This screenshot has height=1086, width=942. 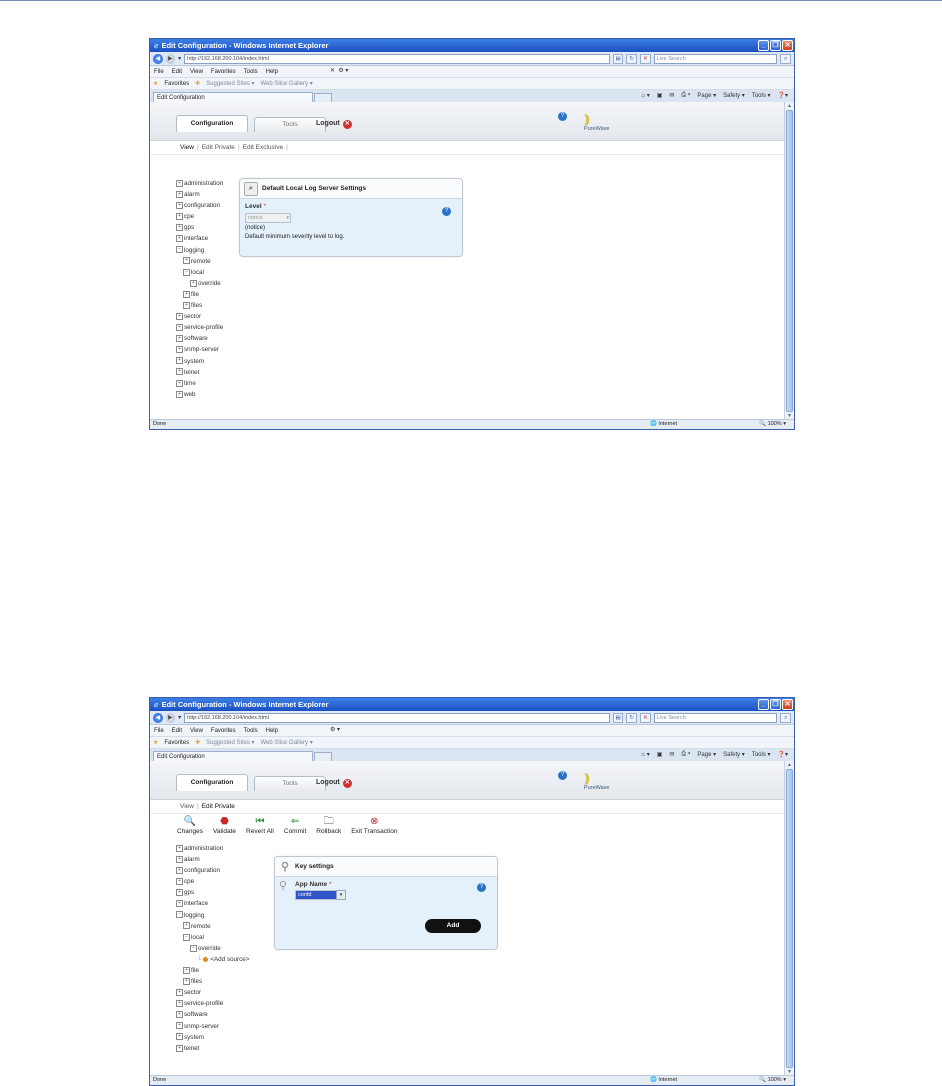 What do you see at coordinates (199, 327) in the screenshot?
I see `tree-node: + service-profile` at bounding box center [199, 327].